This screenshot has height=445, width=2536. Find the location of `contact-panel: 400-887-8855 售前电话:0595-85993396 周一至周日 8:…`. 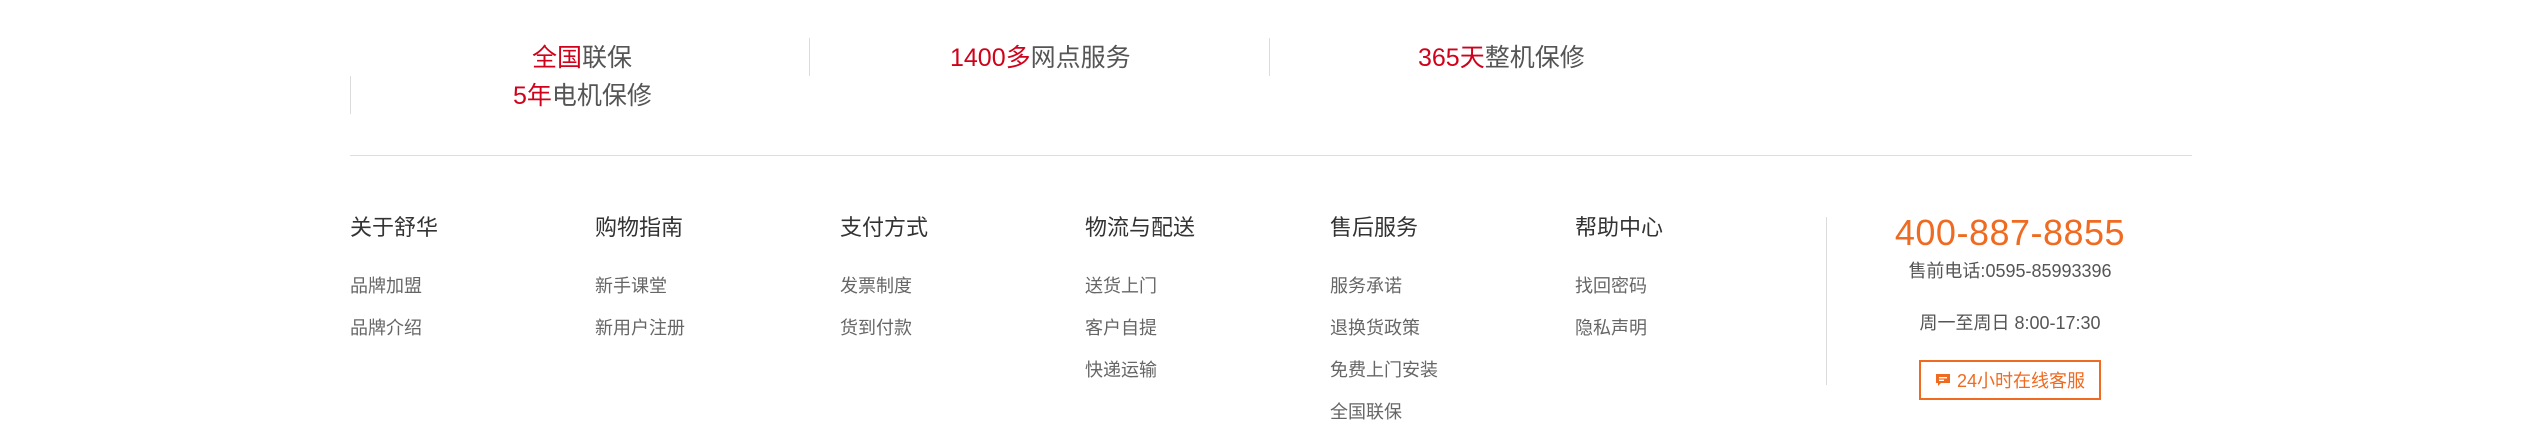

contact-panel: 400-887-8855 售前电话:0595-85993396 周一至周日 8:… is located at coordinates (2010, 305).